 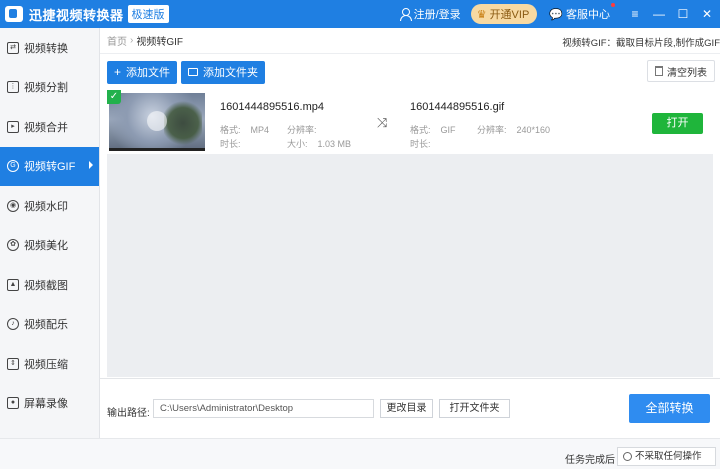 What do you see at coordinates (669, 408) in the screenshot?
I see `convert-all-button: 全部转换` at bounding box center [669, 408].